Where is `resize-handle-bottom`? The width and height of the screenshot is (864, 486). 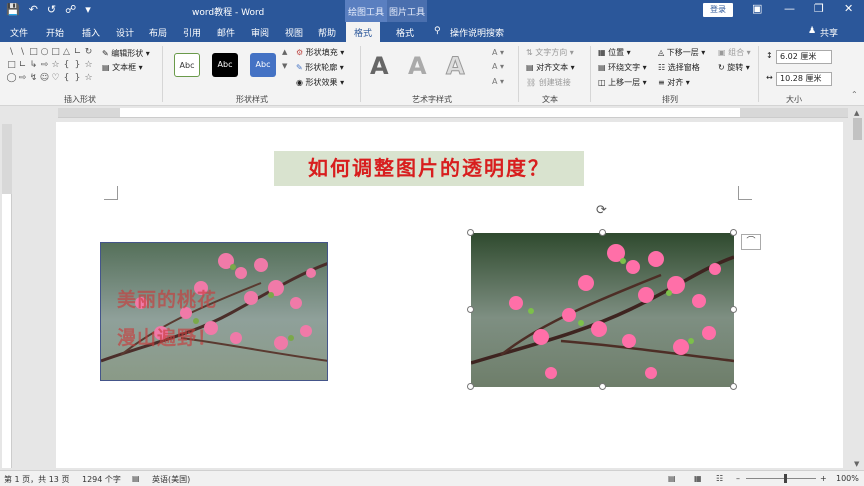
resize-handle-bottom is located at coordinates (602, 386).